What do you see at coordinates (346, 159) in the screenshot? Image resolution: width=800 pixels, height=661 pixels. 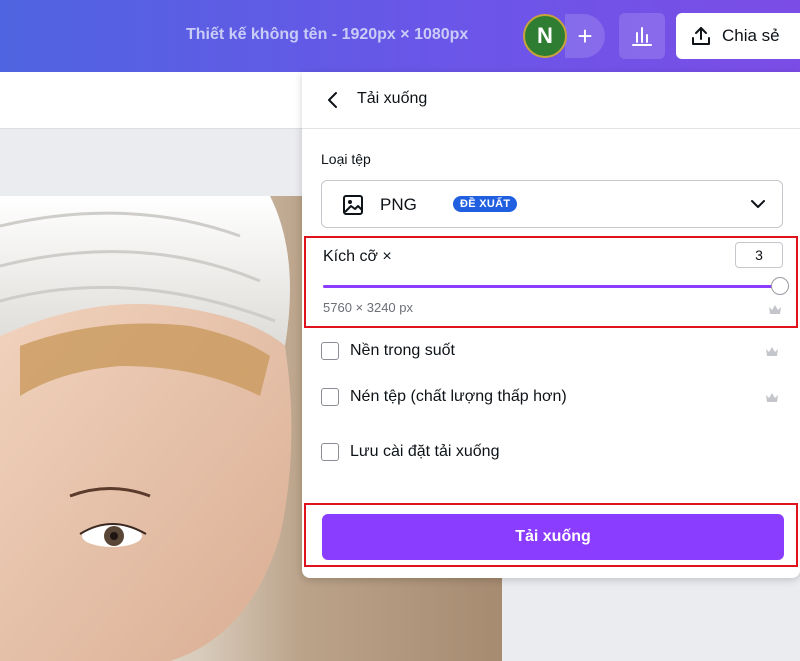 I see `file-type-label: Loại tệp` at bounding box center [346, 159].